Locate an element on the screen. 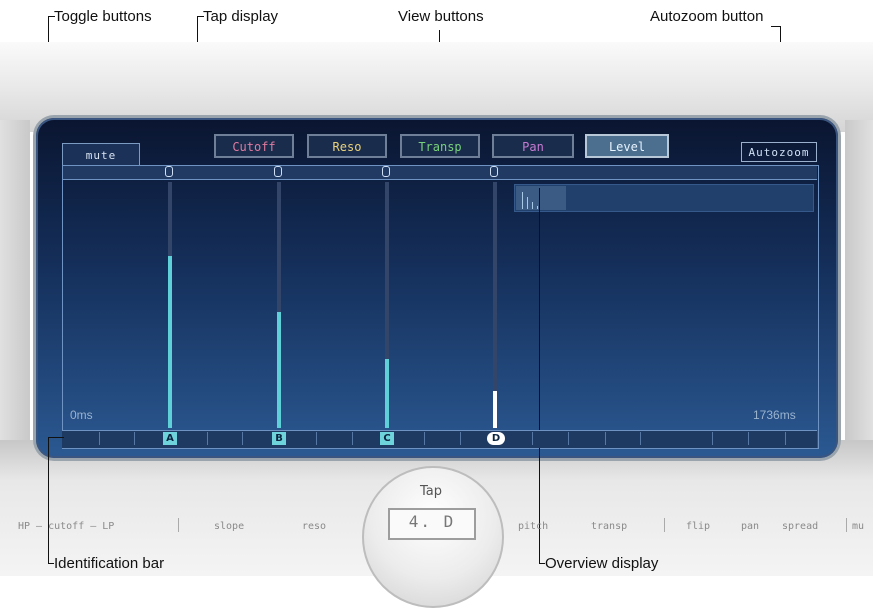 The height and width of the screenshot is (608, 873). tap-value-text: 4. D is located at coordinates (432, 521).